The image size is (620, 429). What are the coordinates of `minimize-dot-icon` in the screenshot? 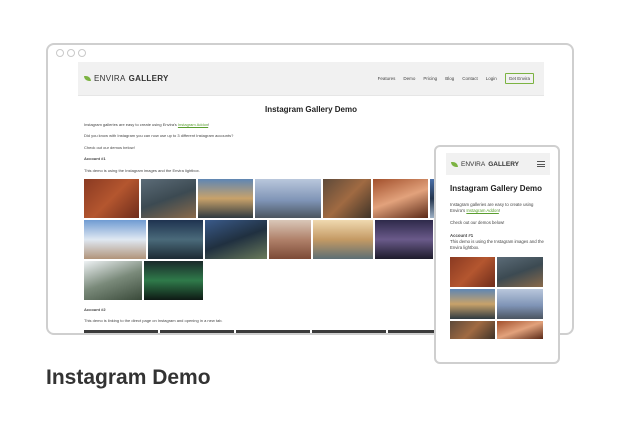 It's located at (71, 53).